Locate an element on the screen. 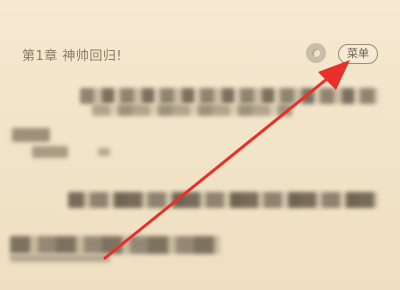 The image size is (400, 290). audio-listen-icon is located at coordinates (316, 53).